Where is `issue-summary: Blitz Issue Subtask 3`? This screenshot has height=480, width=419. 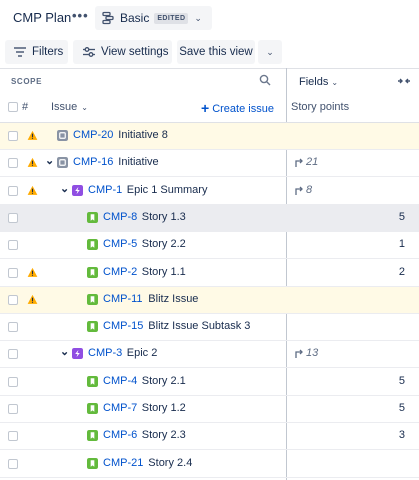 issue-summary: Blitz Issue Subtask 3 is located at coordinates (199, 326).